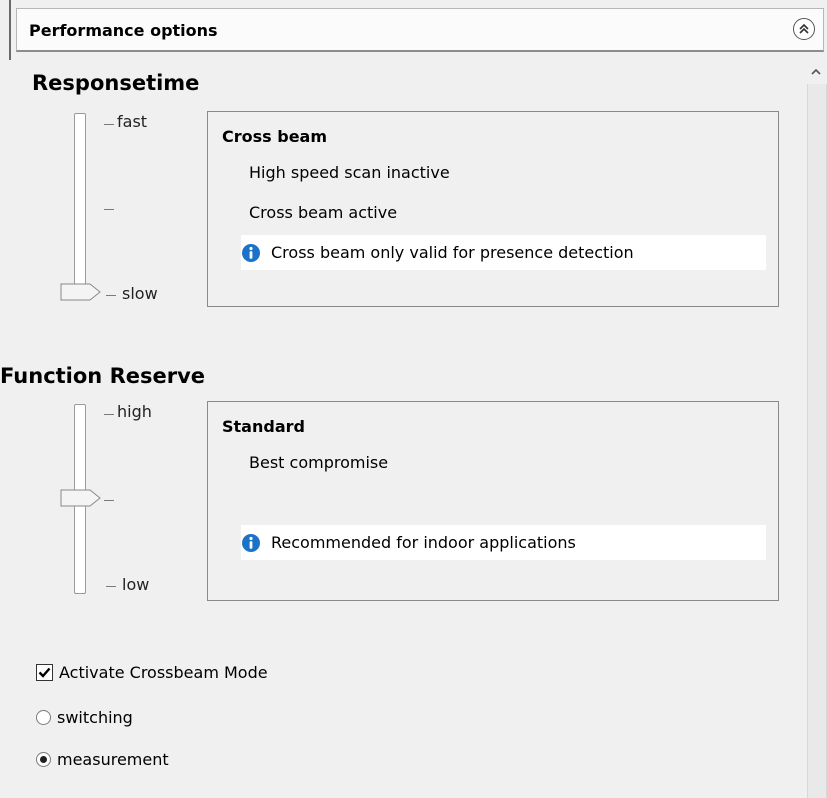  I want to click on box-title: Standard, so click(263, 426).